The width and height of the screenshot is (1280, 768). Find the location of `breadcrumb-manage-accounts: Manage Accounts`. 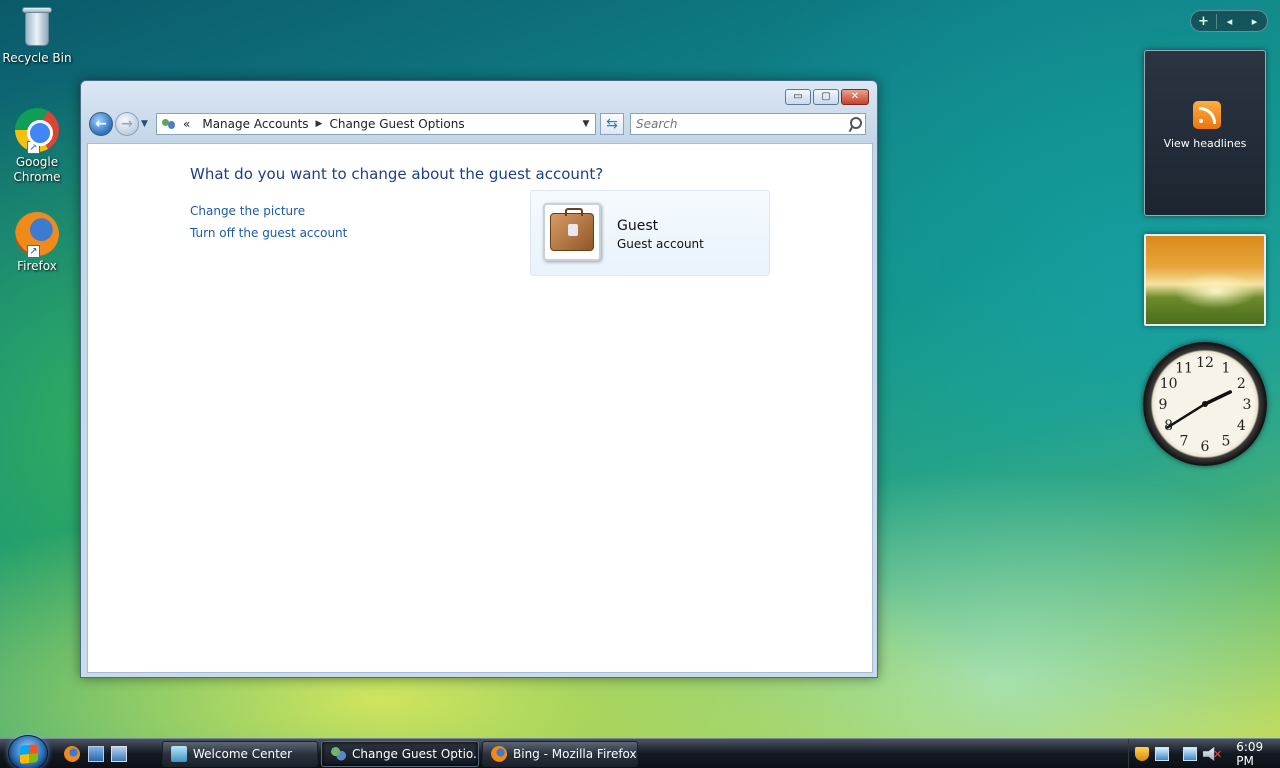

breadcrumb-manage-accounts: Manage Accounts is located at coordinates (255, 124).